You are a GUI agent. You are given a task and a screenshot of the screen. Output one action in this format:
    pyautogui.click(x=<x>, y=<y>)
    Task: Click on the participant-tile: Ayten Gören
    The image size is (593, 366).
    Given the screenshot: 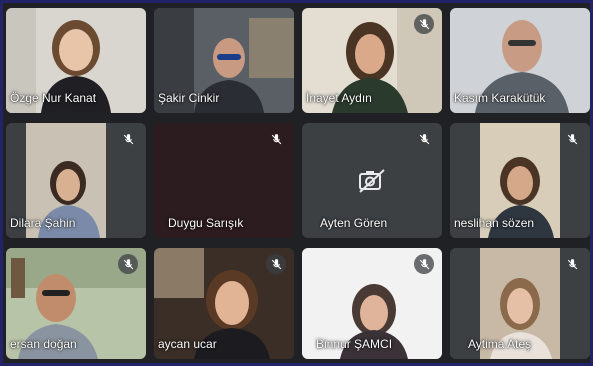 What is the action you would take?
    pyautogui.click(x=372, y=180)
    